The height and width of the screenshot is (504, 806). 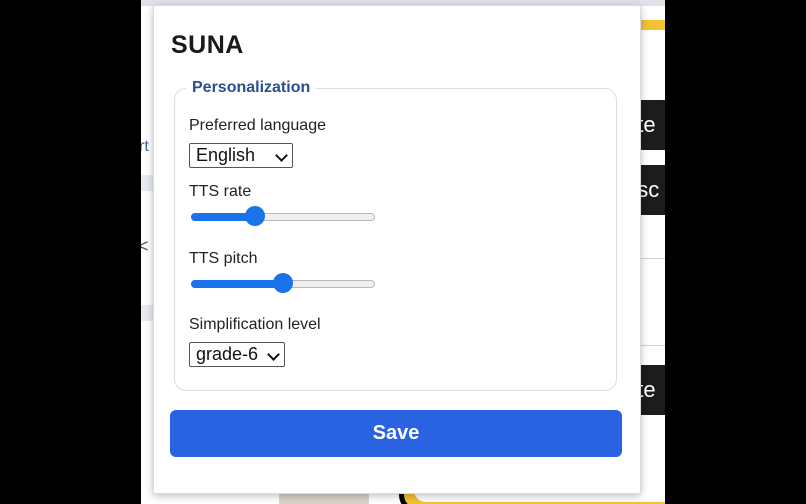 What do you see at coordinates (145, 246) in the screenshot?
I see `chevron-left-icon: <` at bounding box center [145, 246].